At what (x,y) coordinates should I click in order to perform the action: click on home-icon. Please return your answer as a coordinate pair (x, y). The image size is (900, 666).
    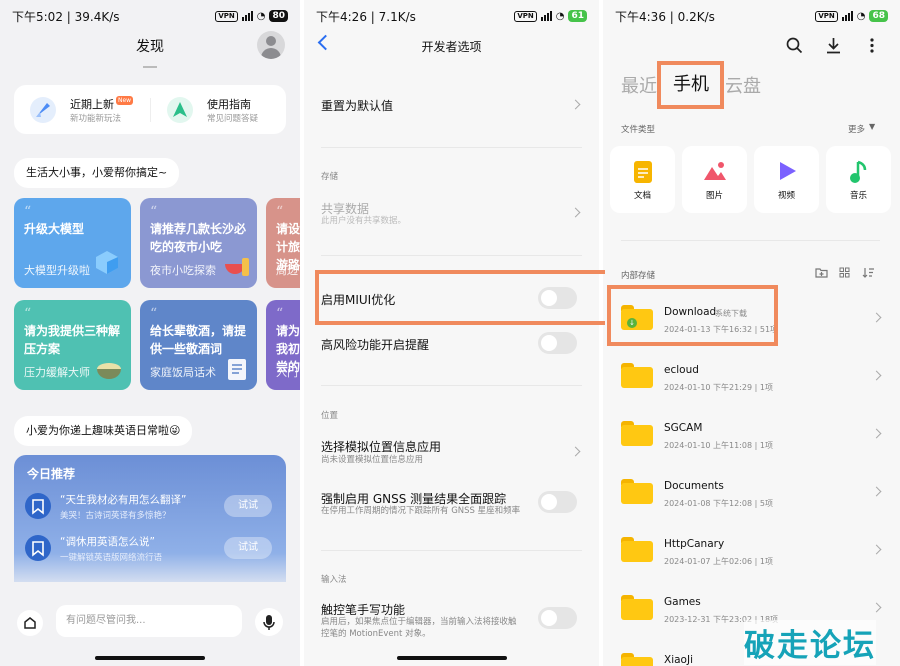
    Looking at the image, I should click on (30, 623).